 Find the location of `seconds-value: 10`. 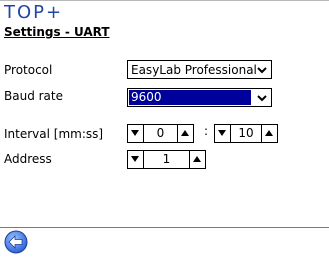

seconds-value: 10 is located at coordinates (246, 133).